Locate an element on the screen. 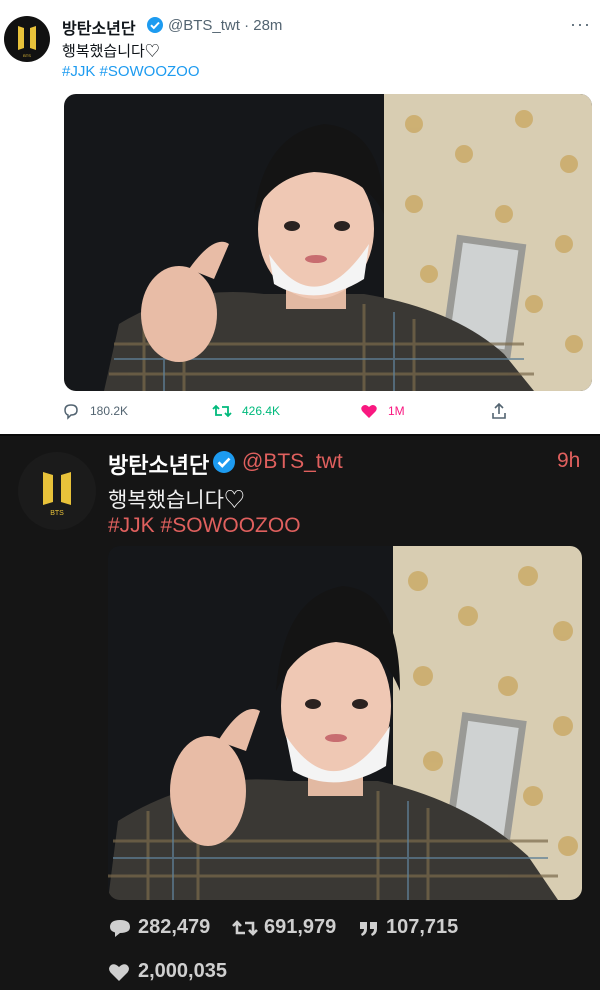  quote-count: 107,715 is located at coordinates (422, 927).